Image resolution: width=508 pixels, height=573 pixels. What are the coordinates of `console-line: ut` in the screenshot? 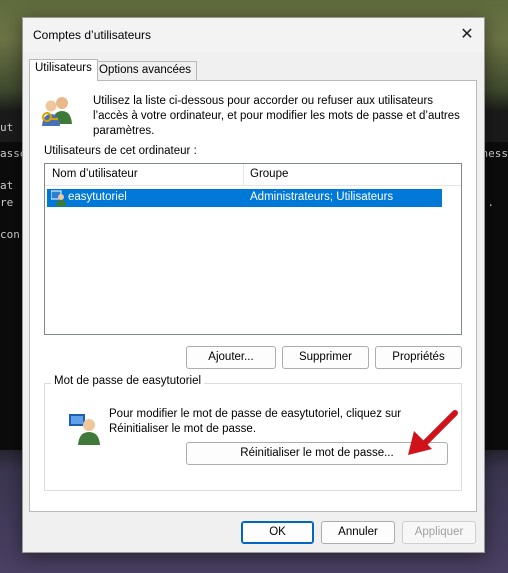 It's located at (7, 127).